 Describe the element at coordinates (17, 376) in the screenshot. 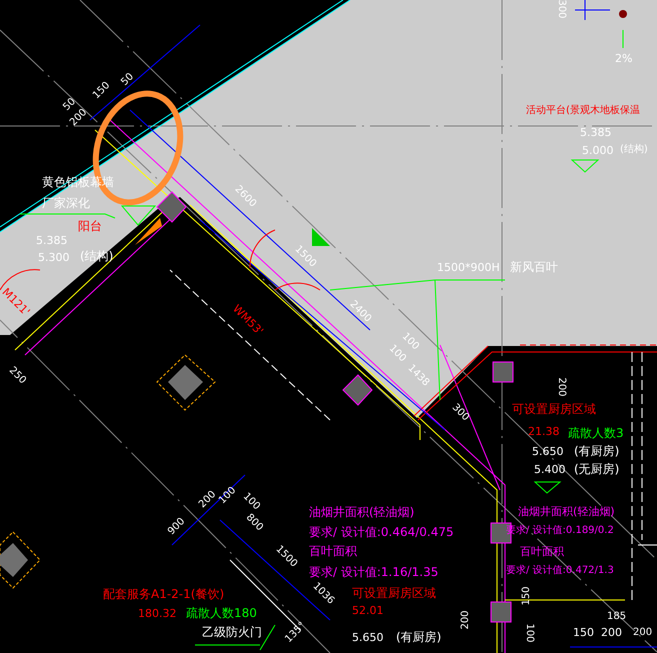

I see `dimension-text: 250` at that location.